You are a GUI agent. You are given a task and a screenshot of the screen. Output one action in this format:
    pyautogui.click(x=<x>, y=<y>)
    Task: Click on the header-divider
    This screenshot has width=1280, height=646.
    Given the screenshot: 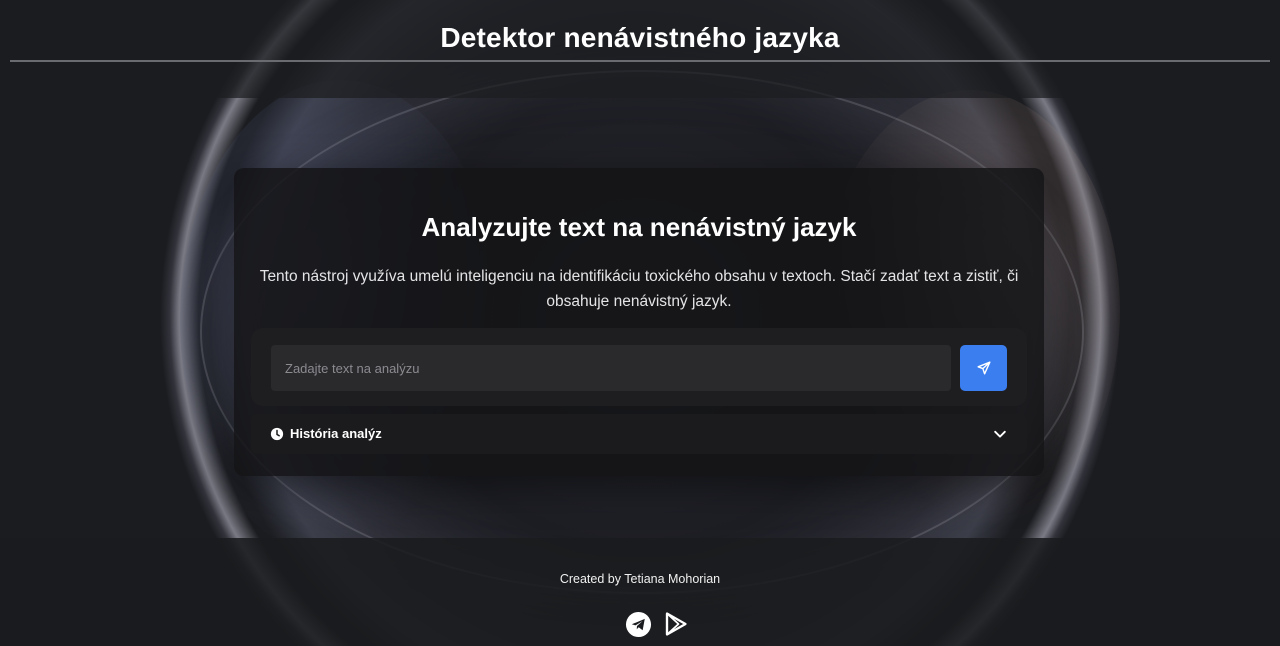 What is the action you would take?
    pyautogui.click(x=640, y=61)
    